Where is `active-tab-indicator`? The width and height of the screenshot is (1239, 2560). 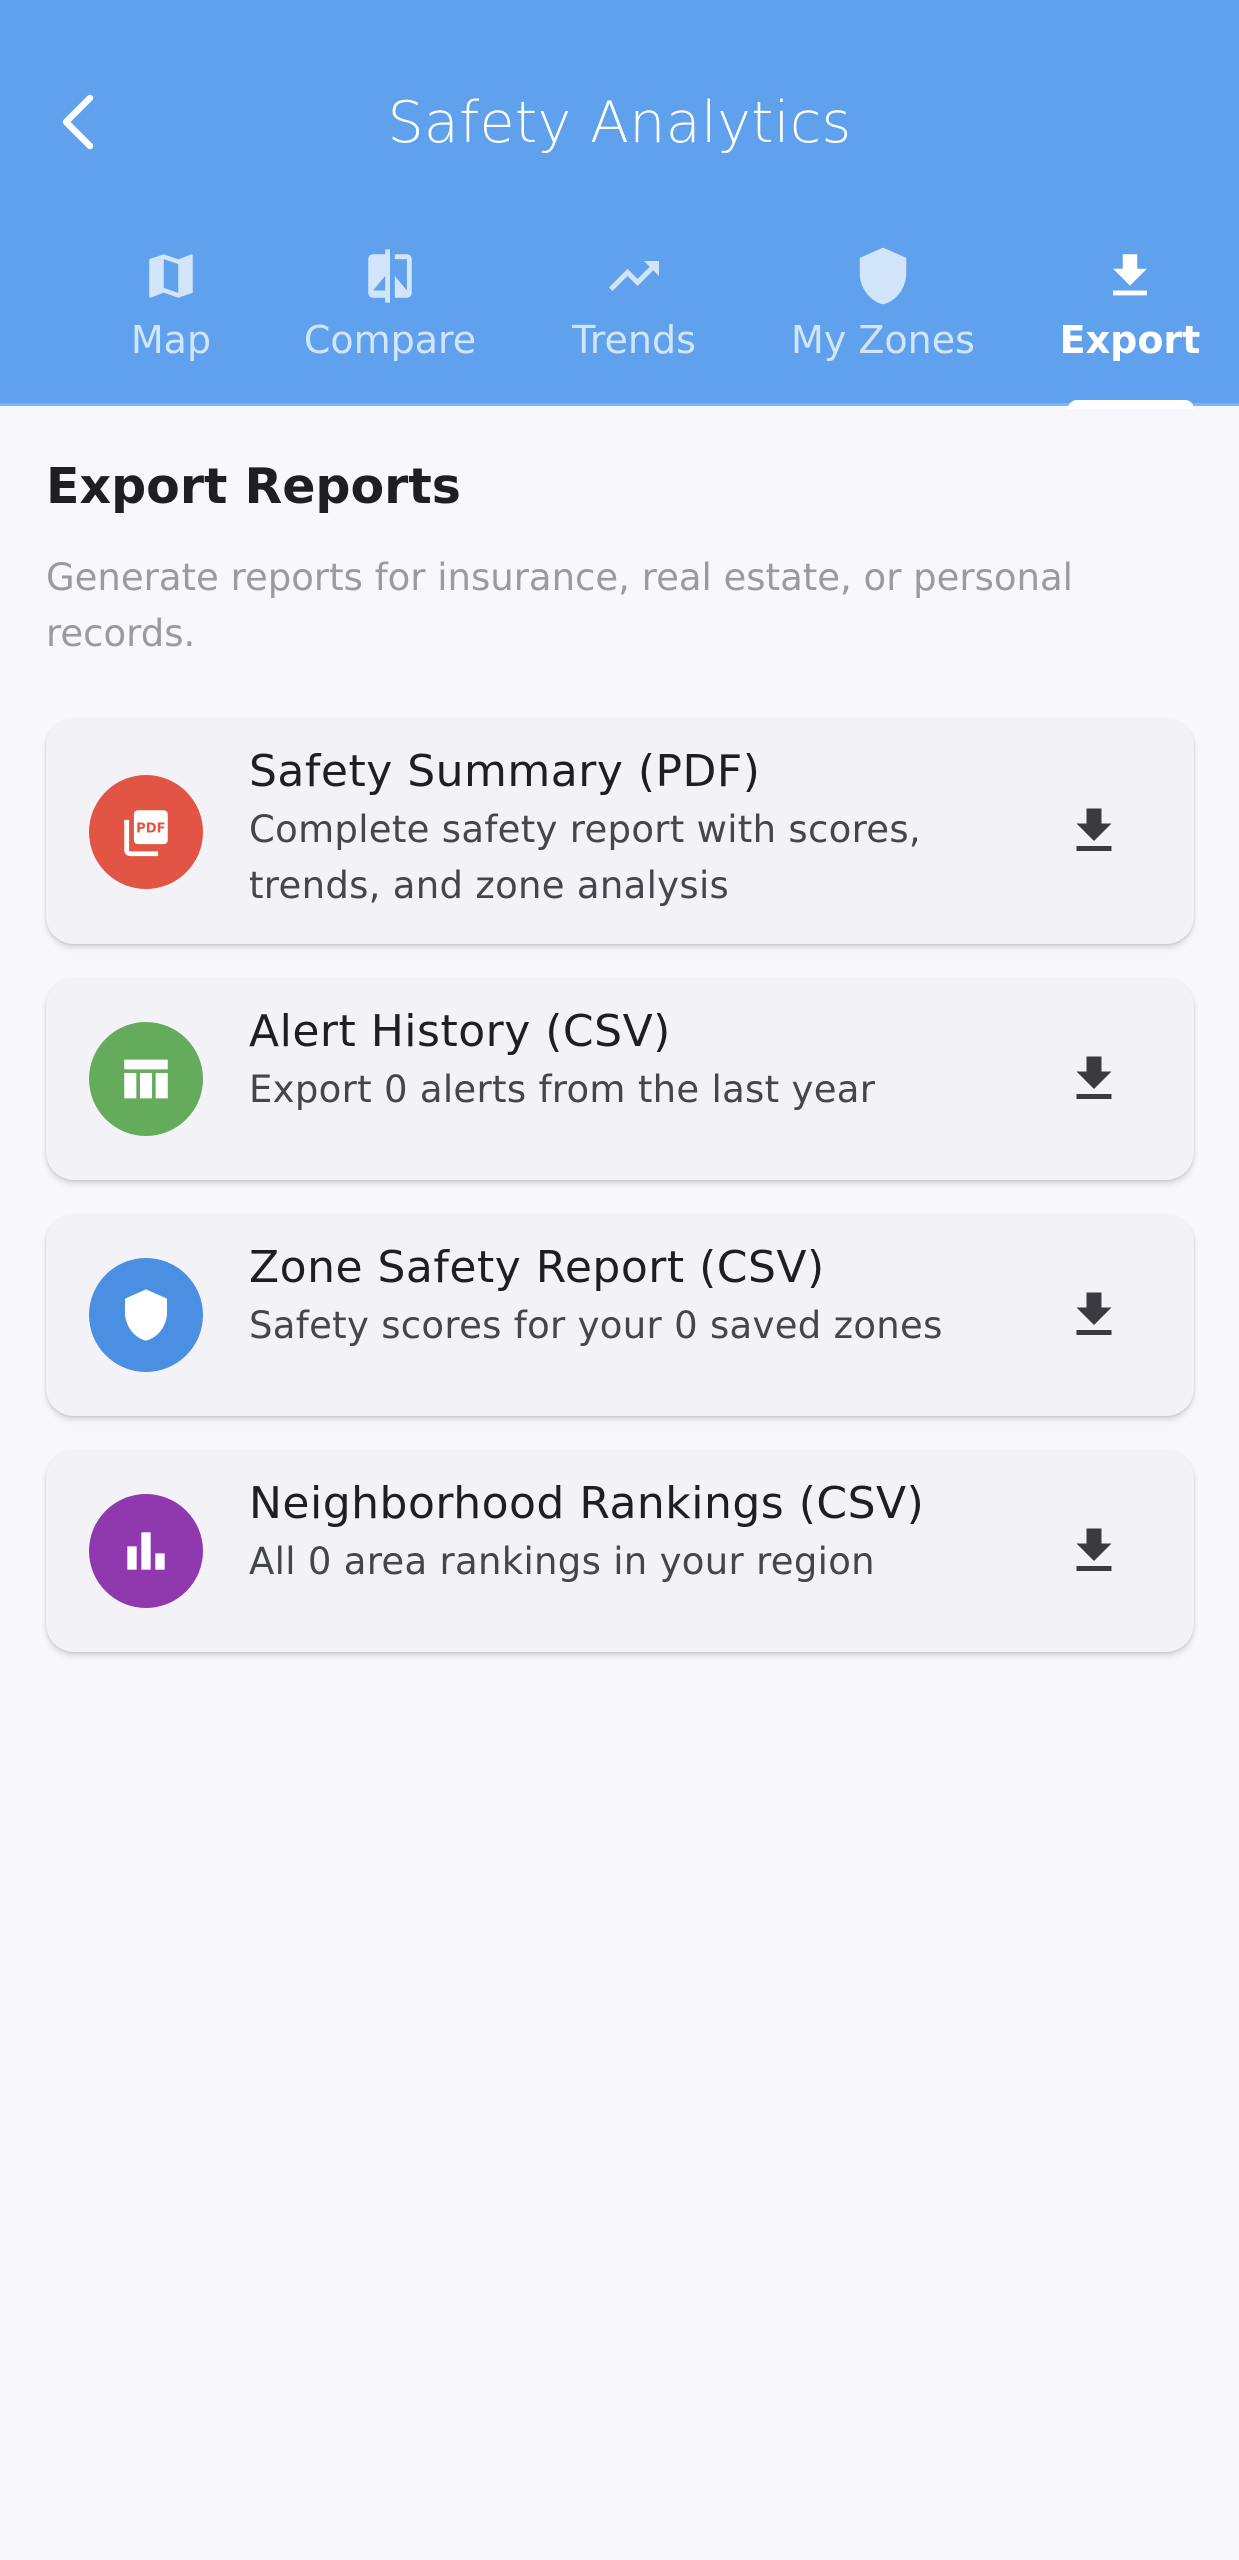 active-tab-indicator is located at coordinates (1131, 404).